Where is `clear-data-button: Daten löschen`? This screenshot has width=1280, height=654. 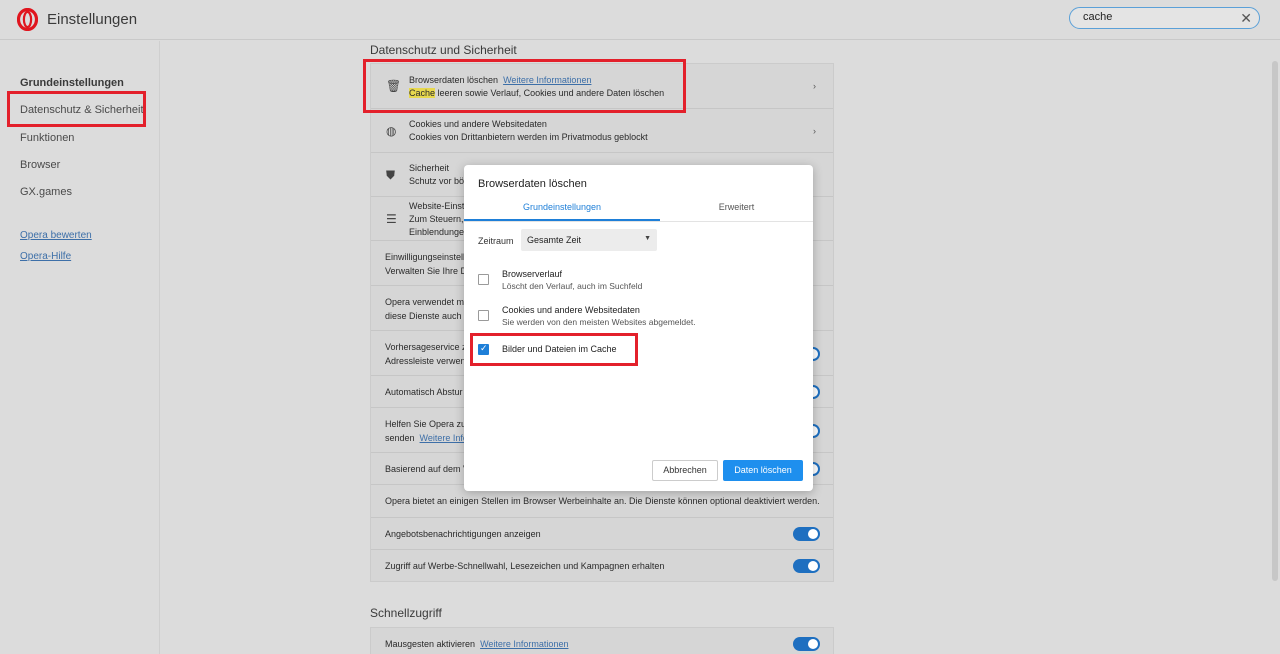
clear-data-button: Daten löschen is located at coordinates (763, 470).